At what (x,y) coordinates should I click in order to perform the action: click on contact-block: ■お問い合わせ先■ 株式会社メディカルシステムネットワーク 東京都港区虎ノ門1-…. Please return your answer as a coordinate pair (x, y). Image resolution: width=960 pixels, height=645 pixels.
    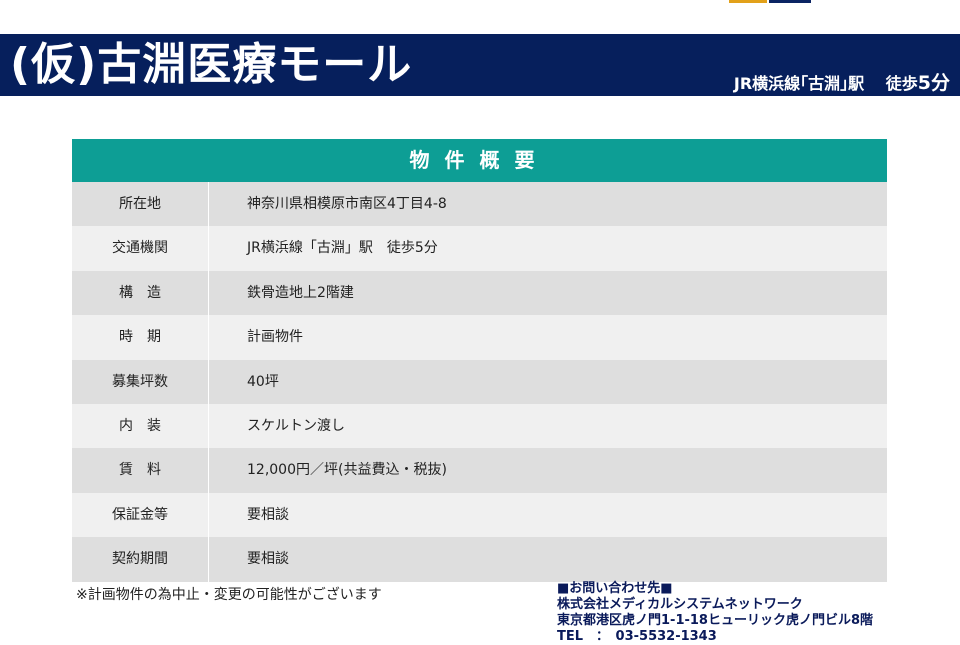
    Looking at the image, I should click on (732, 613).